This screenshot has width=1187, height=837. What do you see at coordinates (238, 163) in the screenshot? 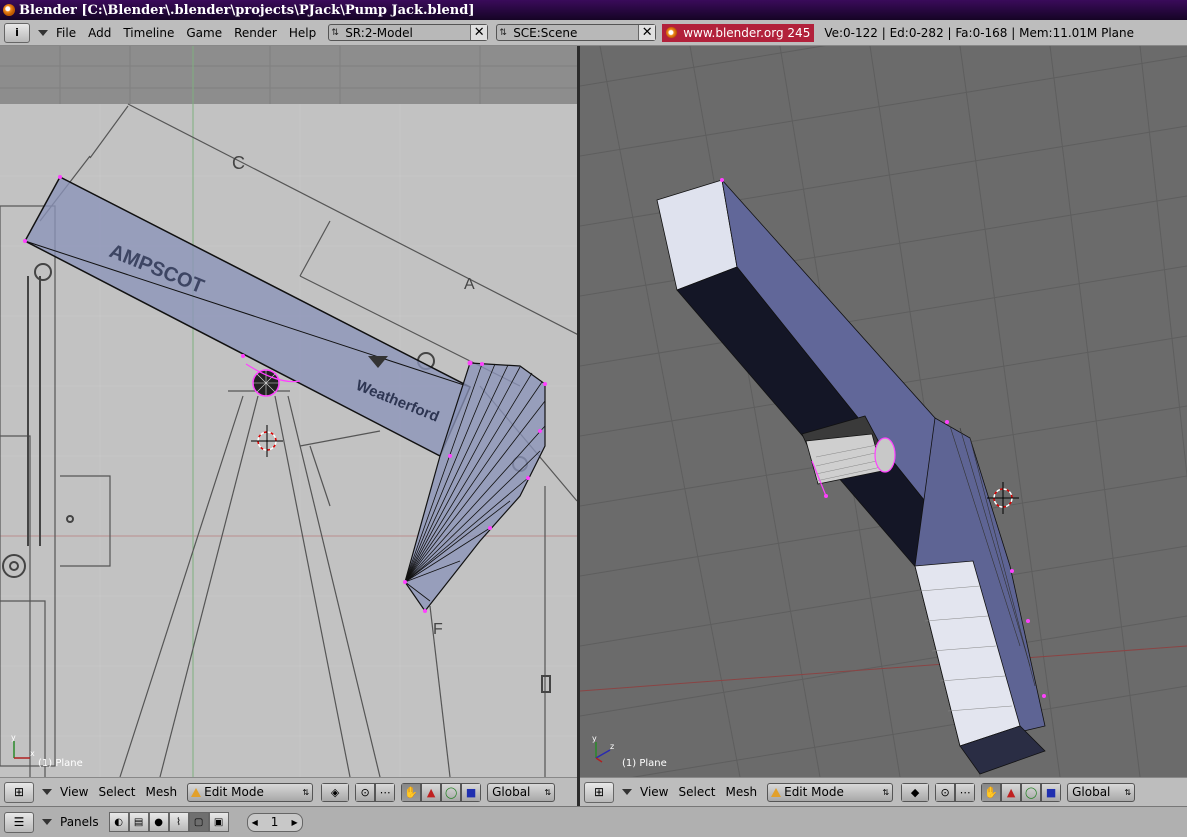
I see `blueprint-label-c: C` at bounding box center [238, 163].